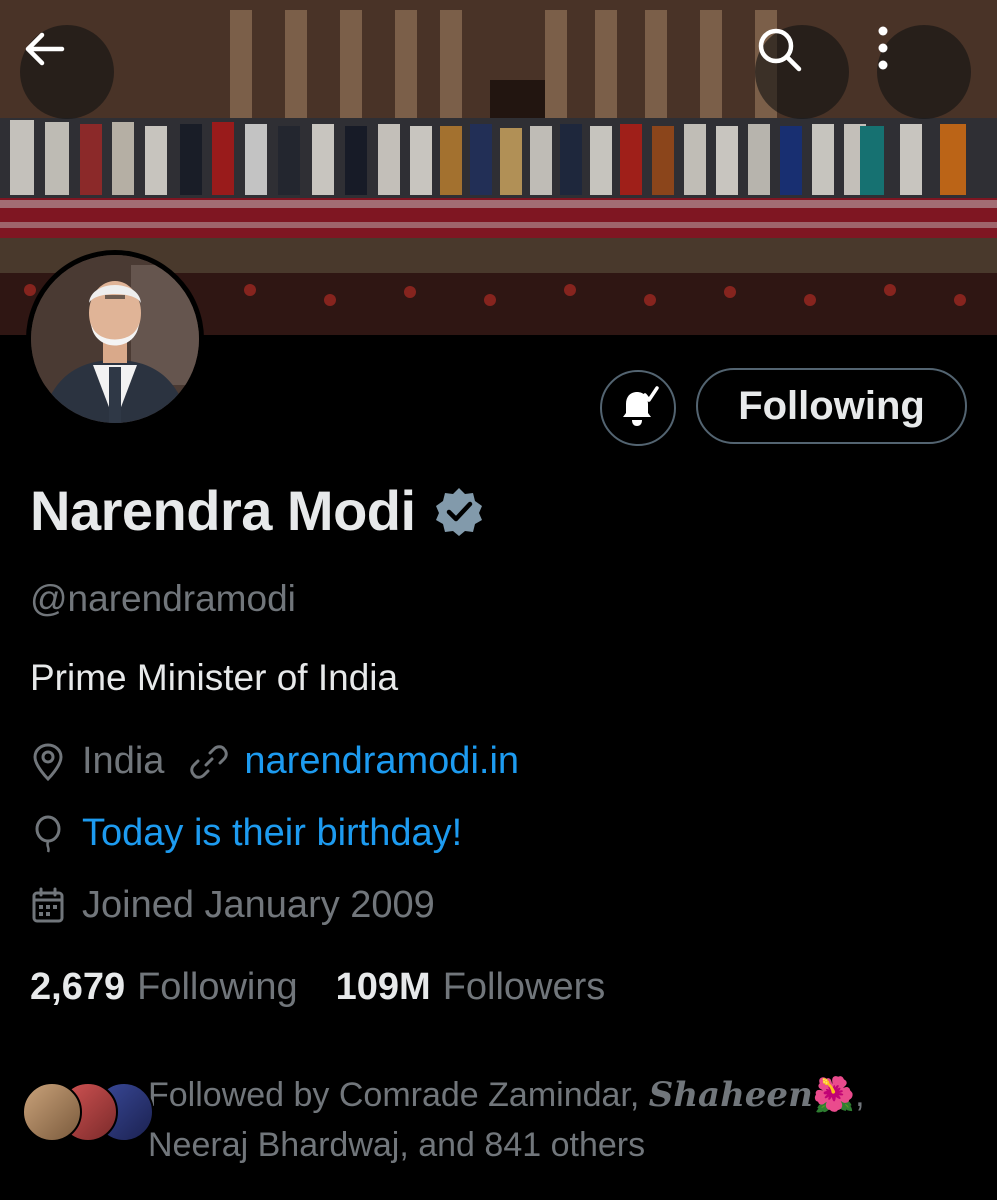  I want to click on bell-check-icon, so click(638, 408).